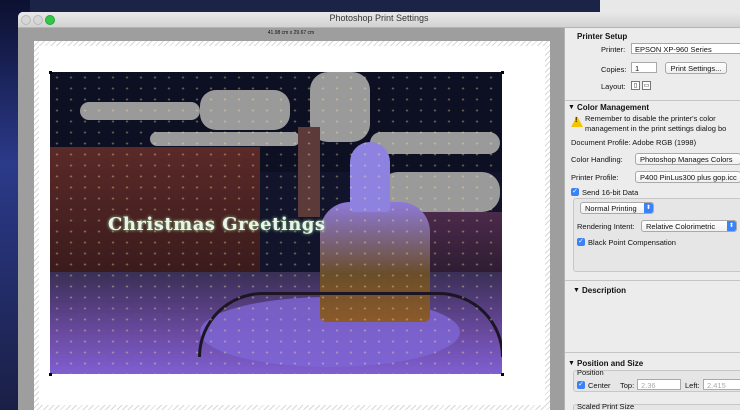 The width and height of the screenshot is (740, 410). What do you see at coordinates (606, 406) in the screenshot?
I see `scaled-print-size-label: Scaled Print Size` at bounding box center [606, 406].